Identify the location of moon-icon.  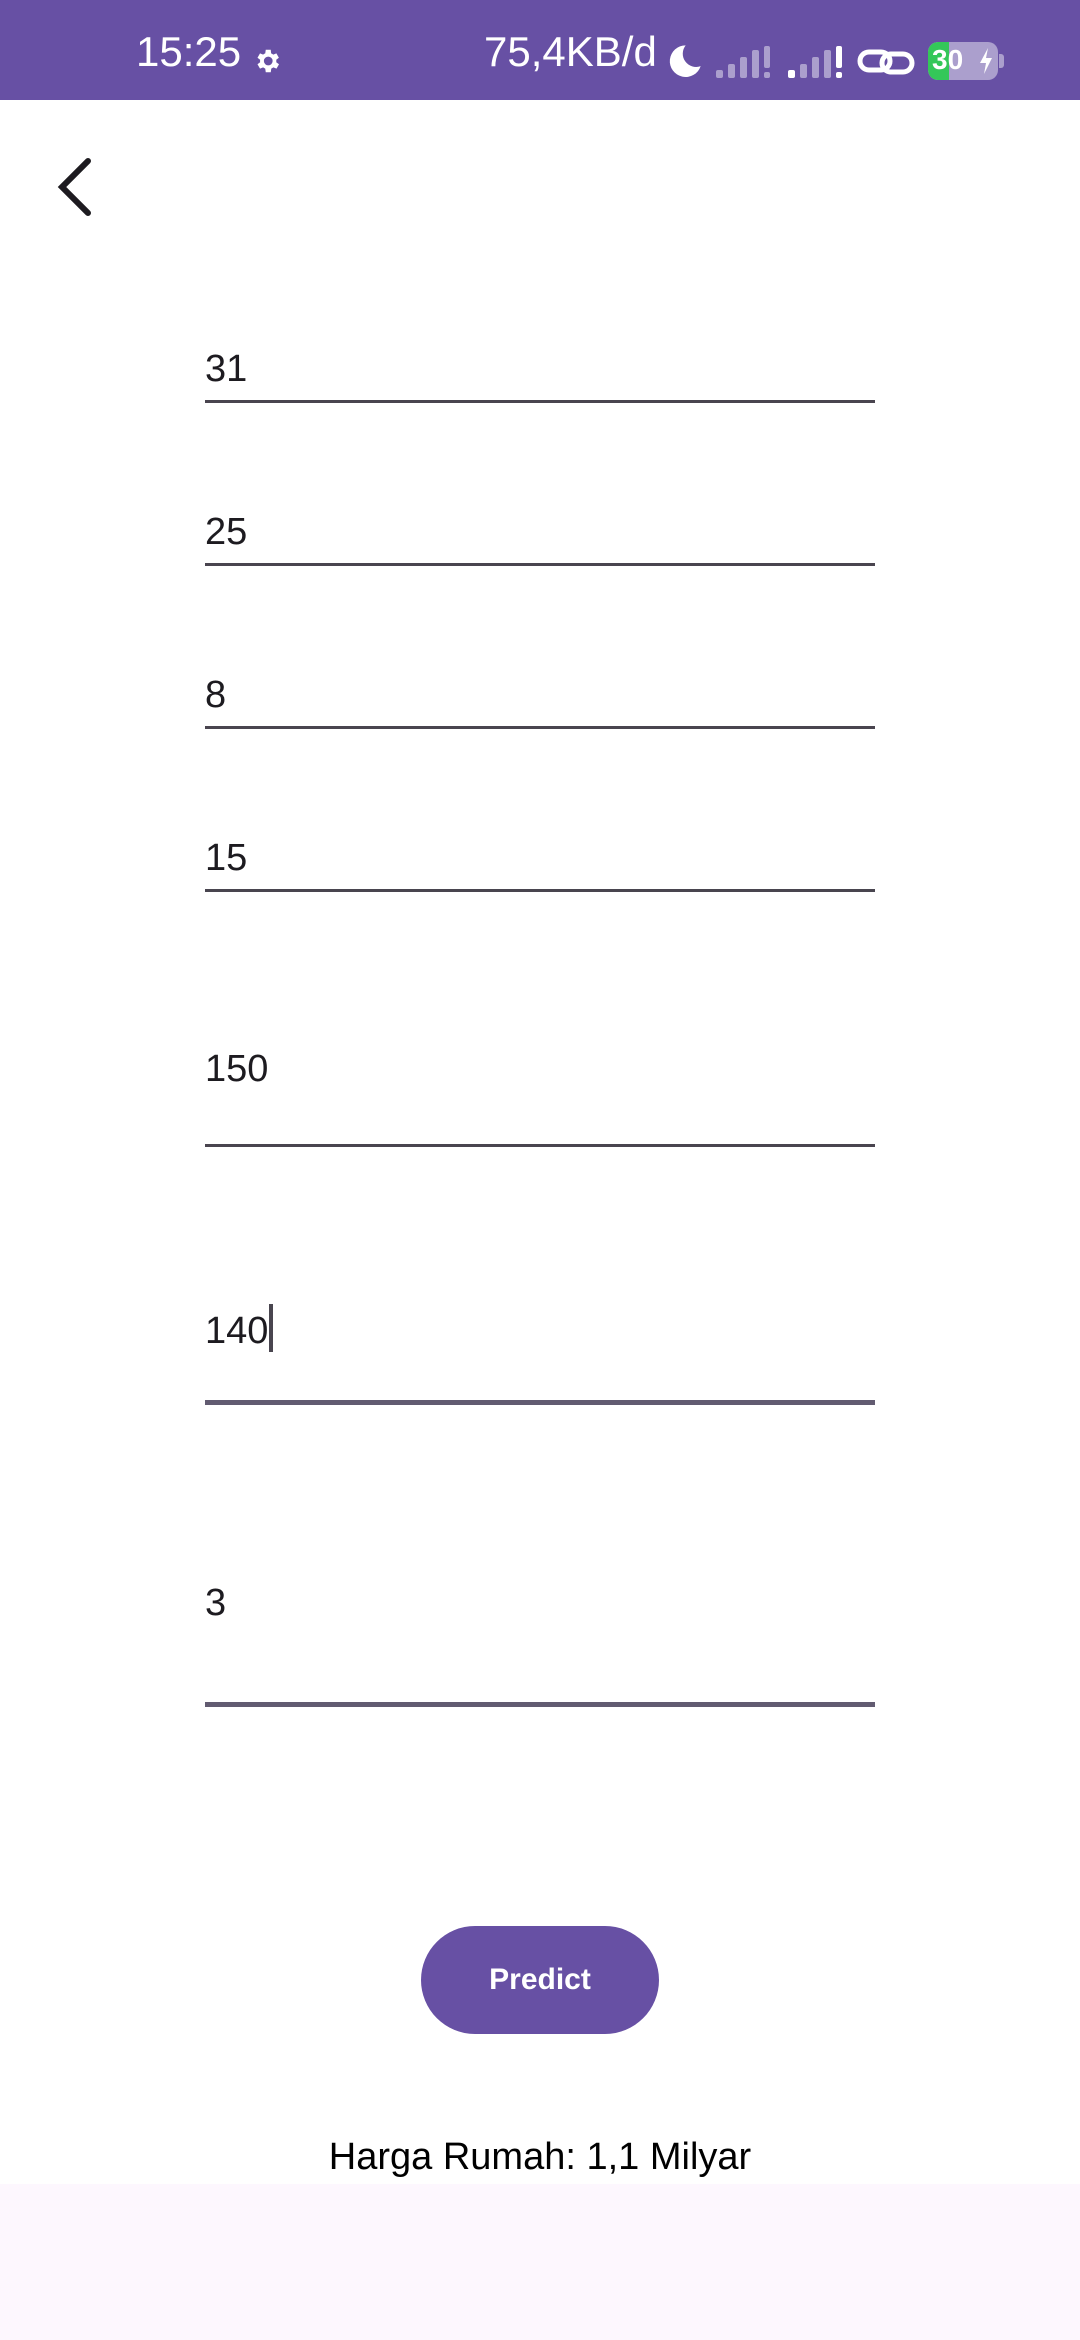
(685, 61).